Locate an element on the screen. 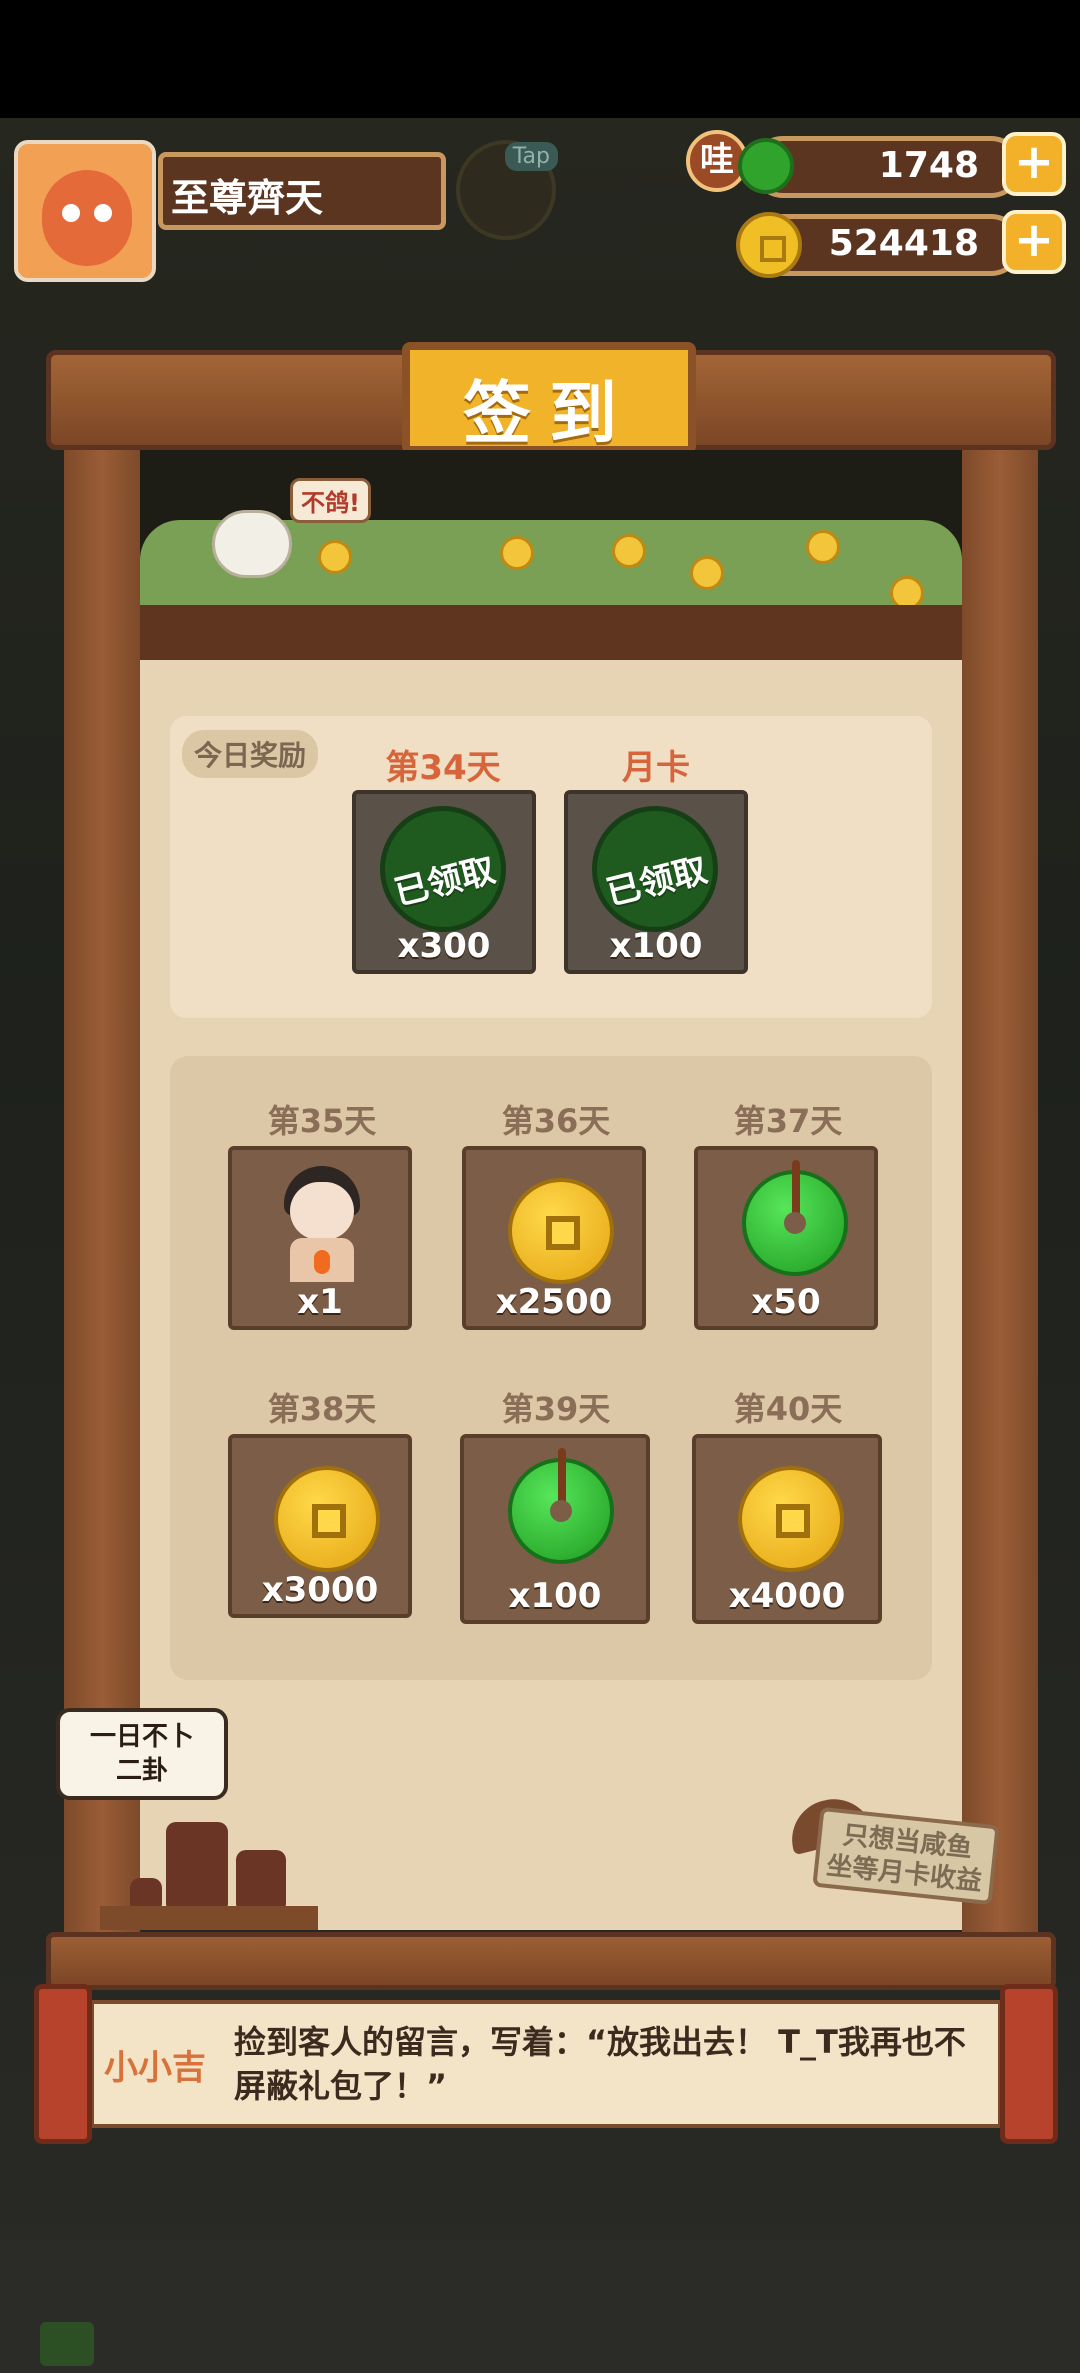 The image size is (1080, 2373). pigeon-mascot is located at coordinates (252, 544).